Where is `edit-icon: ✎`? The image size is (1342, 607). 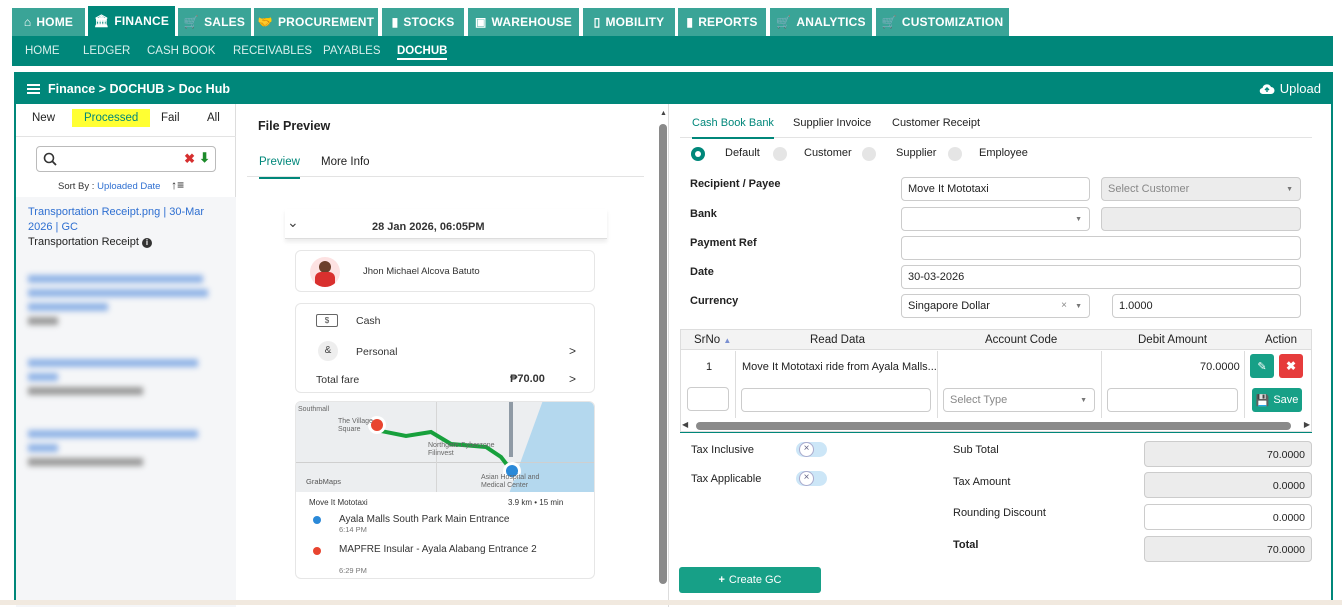
edit-icon: ✎ is located at coordinates (1262, 366).